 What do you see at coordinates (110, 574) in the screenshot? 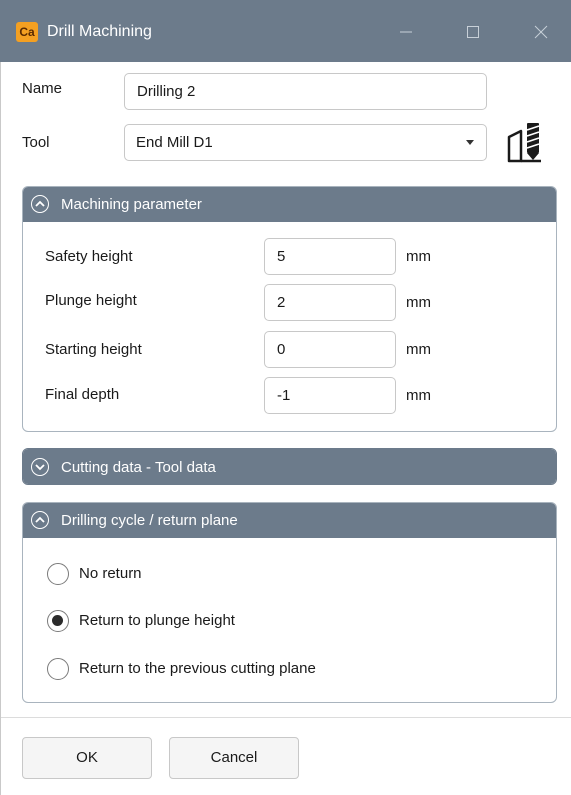
I see `radio-no-return-label: No return` at bounding box center [110, 574].